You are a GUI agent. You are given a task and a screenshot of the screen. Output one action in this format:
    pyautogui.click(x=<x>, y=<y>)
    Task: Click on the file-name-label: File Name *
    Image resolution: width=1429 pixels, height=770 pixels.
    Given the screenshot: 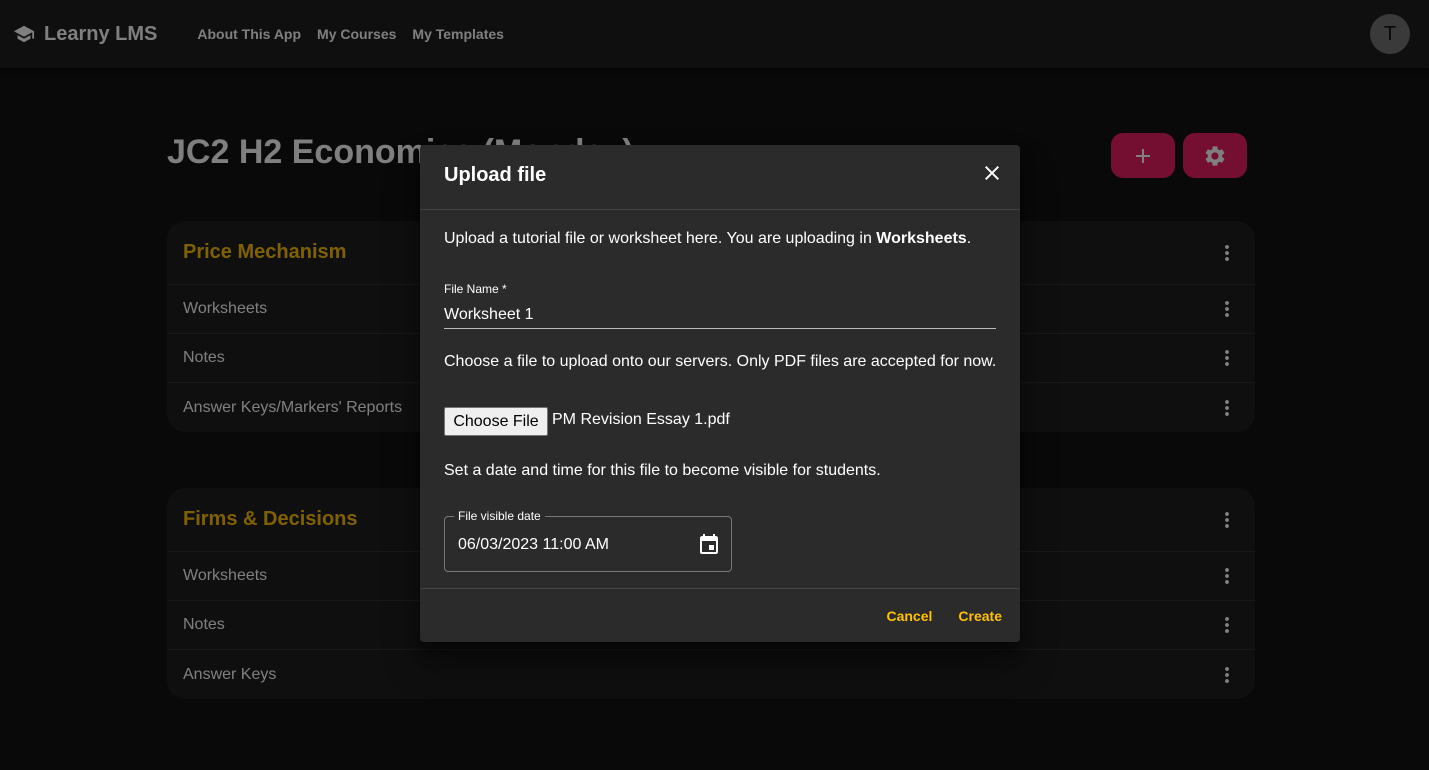 What is the action you would take?
    pyautogui.click(x=475, y=289)
    